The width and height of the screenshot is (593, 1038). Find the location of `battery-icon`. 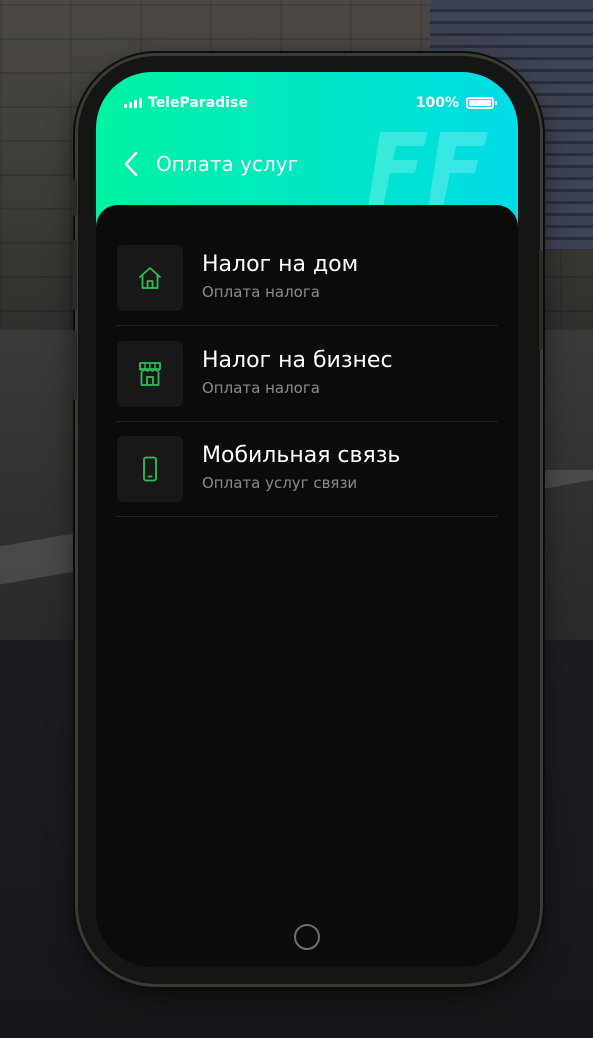

battery-icon is located at coordinates (481, 103).